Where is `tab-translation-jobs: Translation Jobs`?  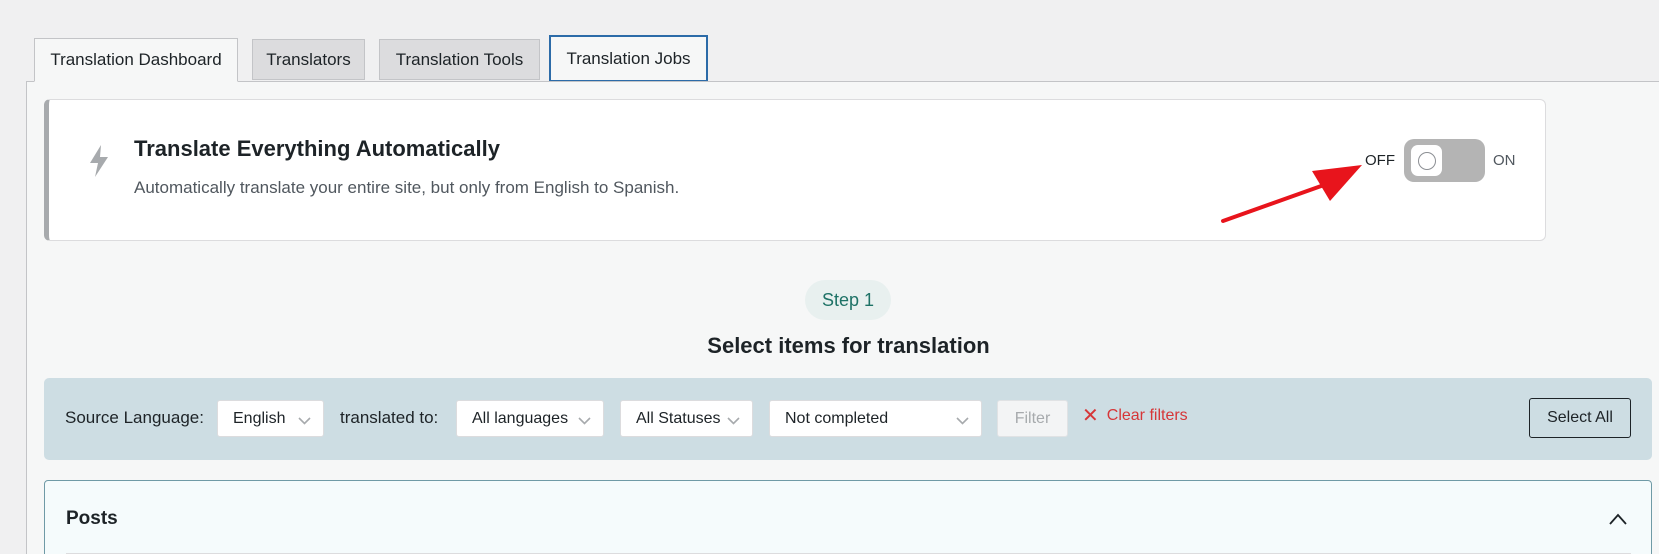 tab-translation-jobs: Translation Jobs is located at coordinates (628, 58).